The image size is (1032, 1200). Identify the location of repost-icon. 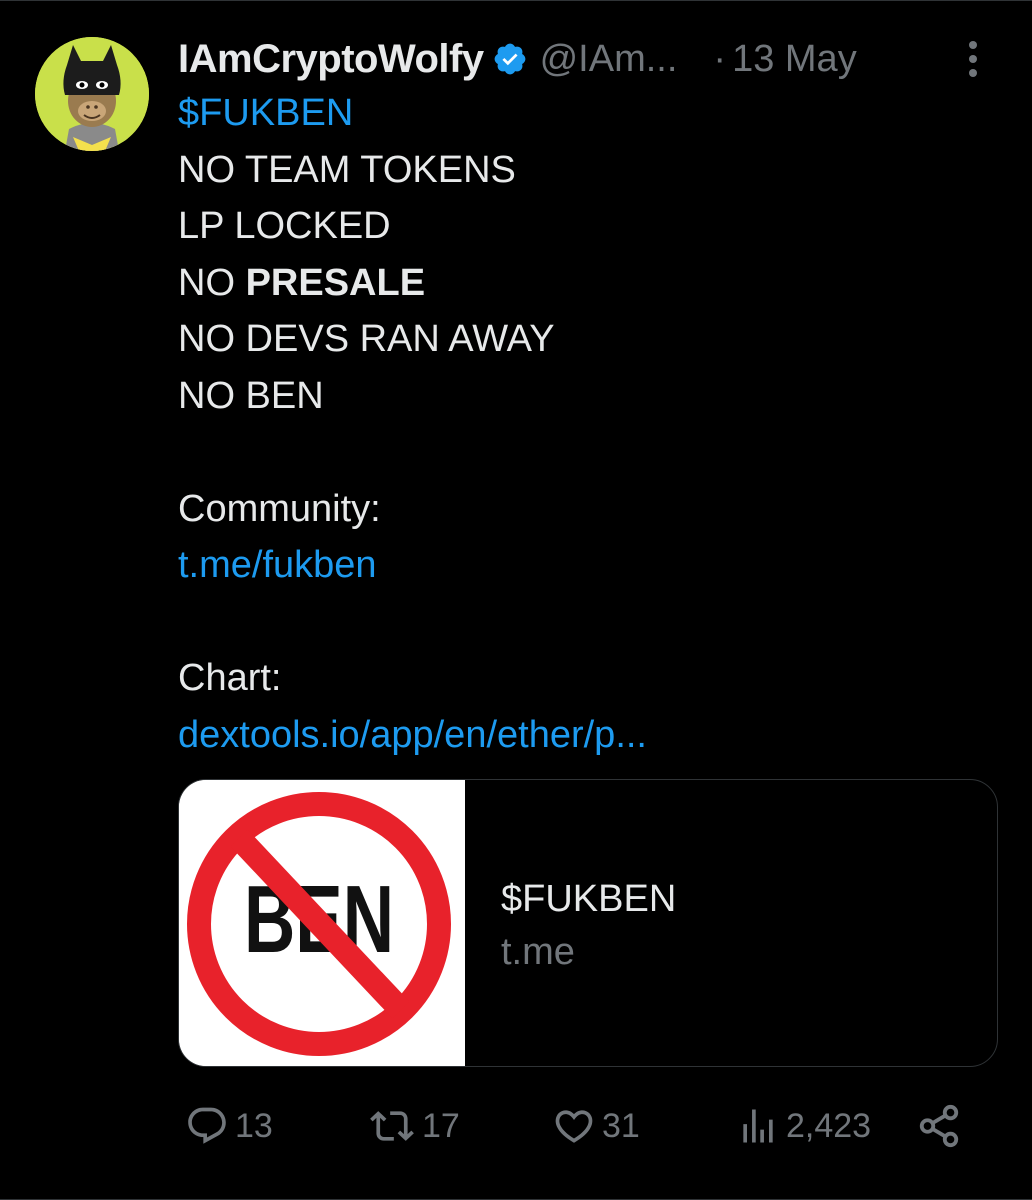
(392, 1126).